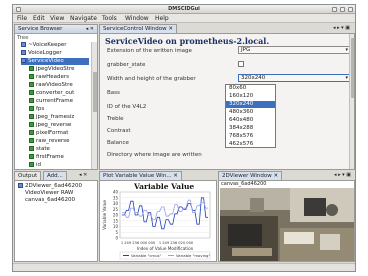 The height and width of the screenshot is (276, 368). What do you see at coordinates (39, 18) in the screenshot?
I see `menu-edit: Edit` at bounding box center [39, 18].